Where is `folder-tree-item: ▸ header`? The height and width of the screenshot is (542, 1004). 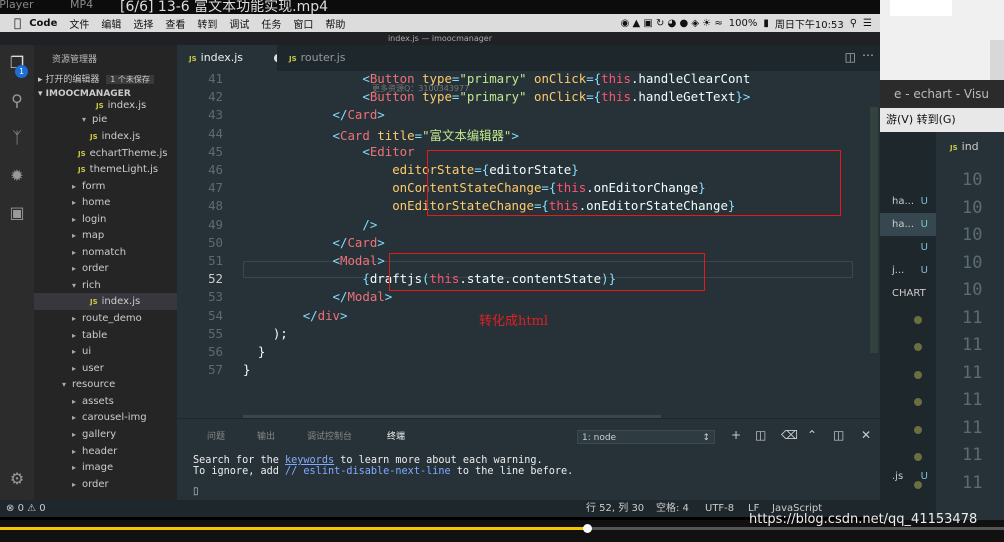 folder-tree-item: ▸ header is located at coordinates (105, 451).